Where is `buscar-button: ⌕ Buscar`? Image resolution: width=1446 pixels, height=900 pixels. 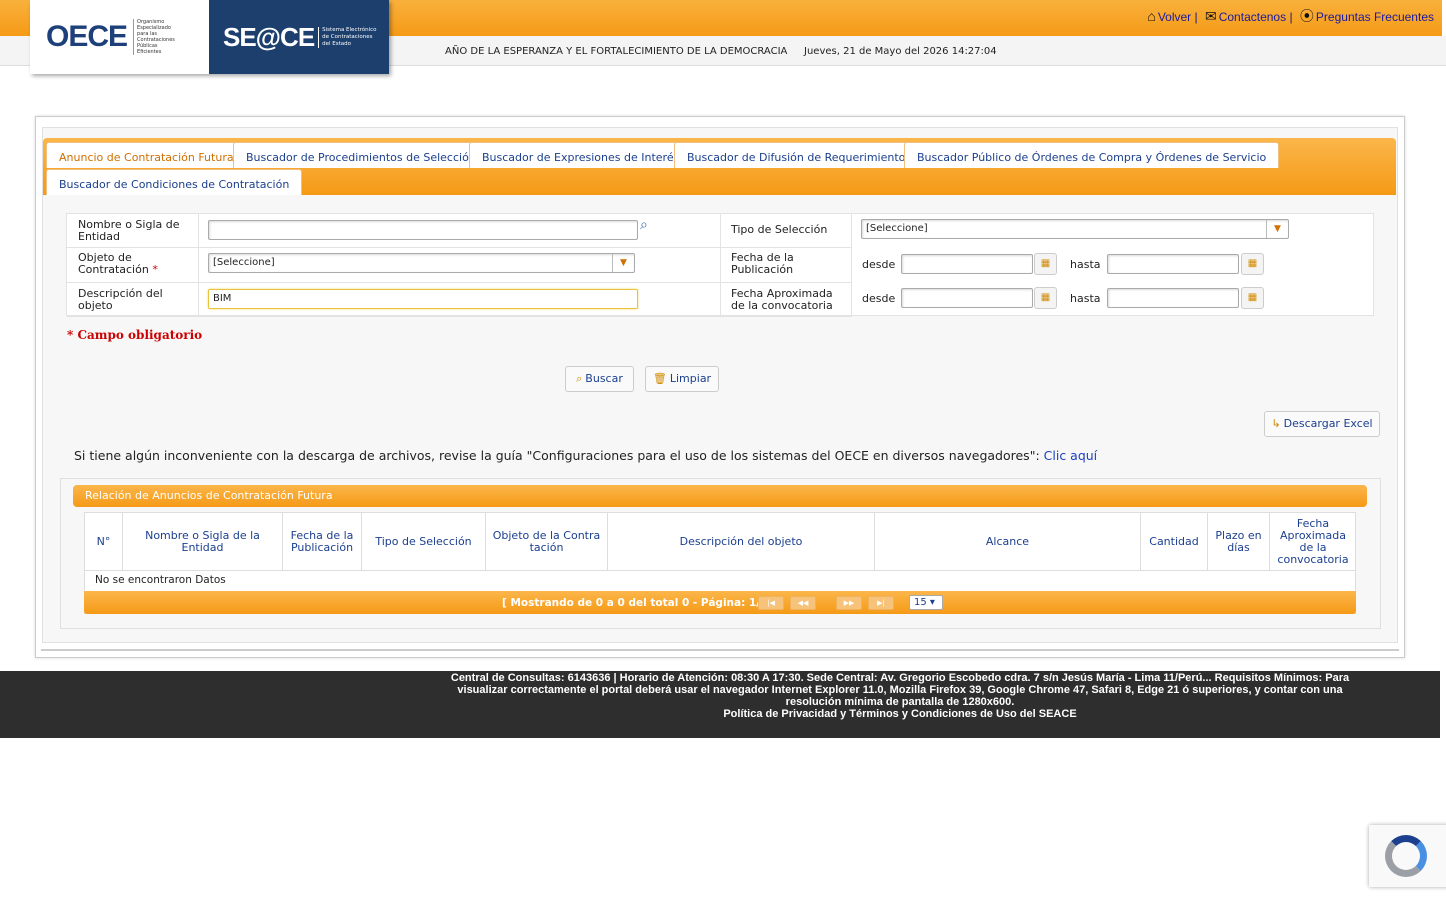 buscar-button: ⌕ Buscar is located at coordinates (599, 379).